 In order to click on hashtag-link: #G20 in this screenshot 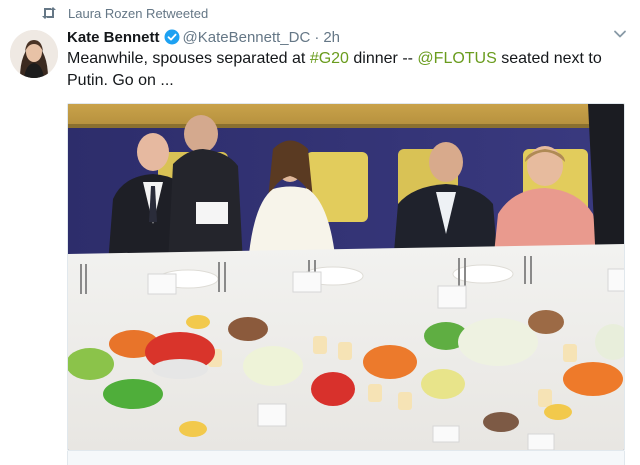, I will do `click(329, 58)`.